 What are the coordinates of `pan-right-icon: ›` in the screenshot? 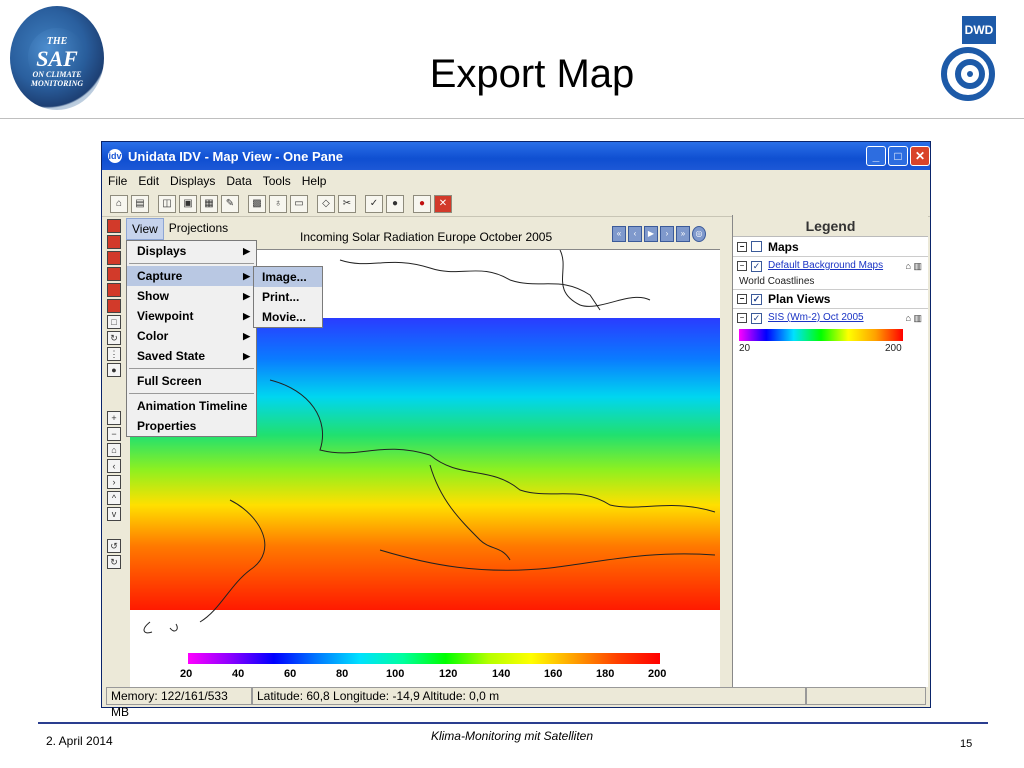 It's located at (114, 482).